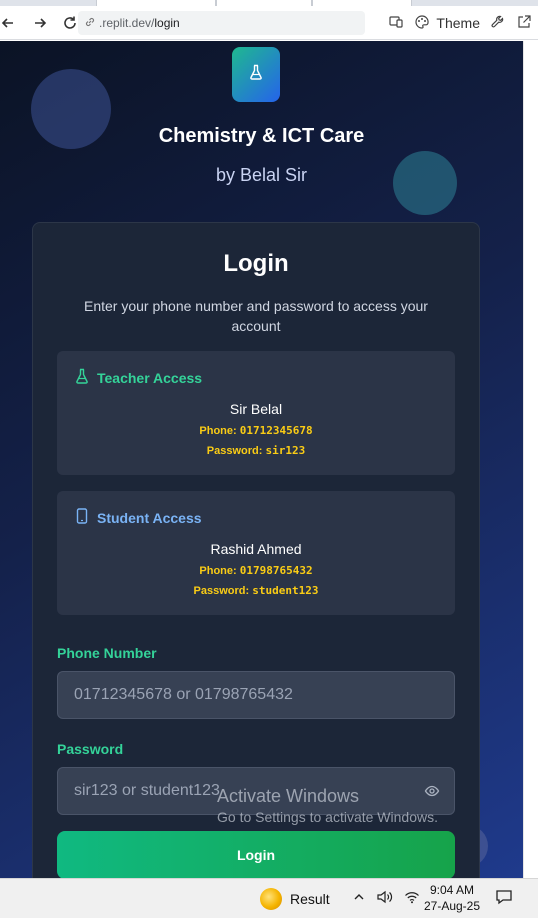 Image resolution: width=538 pixels, height=918 pixels. What do you see at coordinates (167, 23) in the screenshot?
I see `url-path: login` at bounding box center [167, 23].